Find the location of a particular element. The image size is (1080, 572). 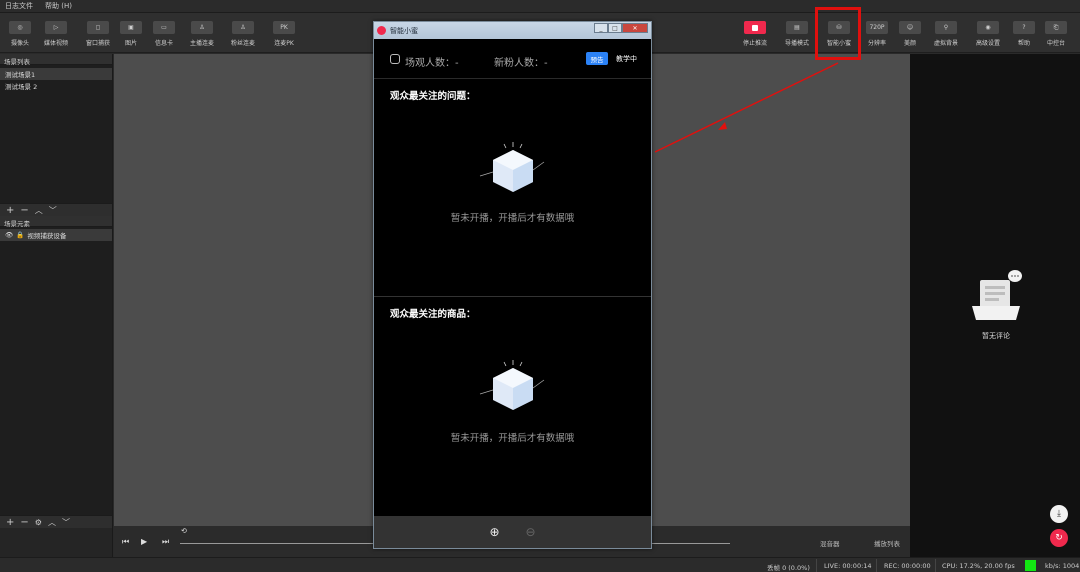

loop-icon: ⟲ is located at coordinates (184, 531).